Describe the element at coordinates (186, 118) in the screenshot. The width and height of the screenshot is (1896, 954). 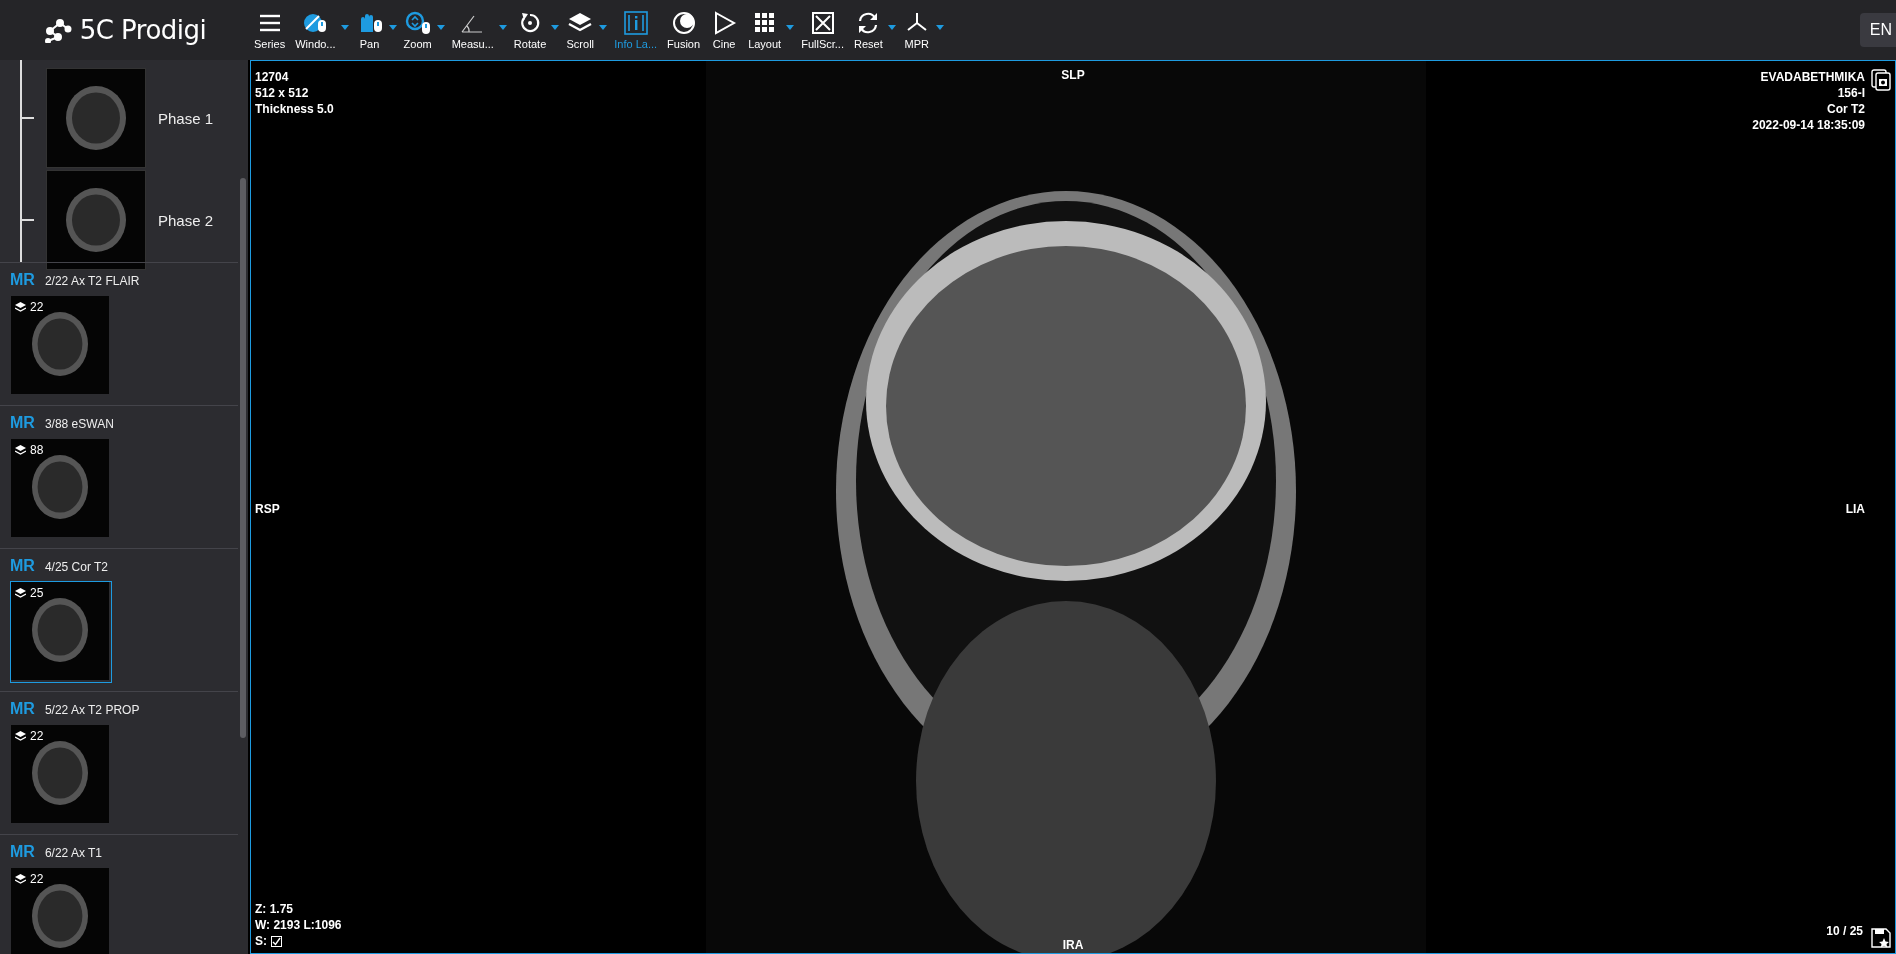
I see `phase-label: Phase 1` at that location.